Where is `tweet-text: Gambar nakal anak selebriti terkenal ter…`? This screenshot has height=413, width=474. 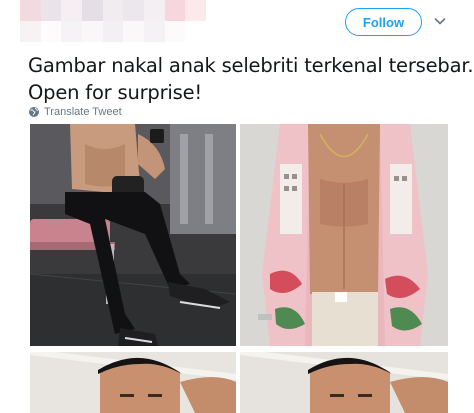
tweet-text: Gambar nakal anak selebriti terkenal ter… is located at coordinates (251, 79).